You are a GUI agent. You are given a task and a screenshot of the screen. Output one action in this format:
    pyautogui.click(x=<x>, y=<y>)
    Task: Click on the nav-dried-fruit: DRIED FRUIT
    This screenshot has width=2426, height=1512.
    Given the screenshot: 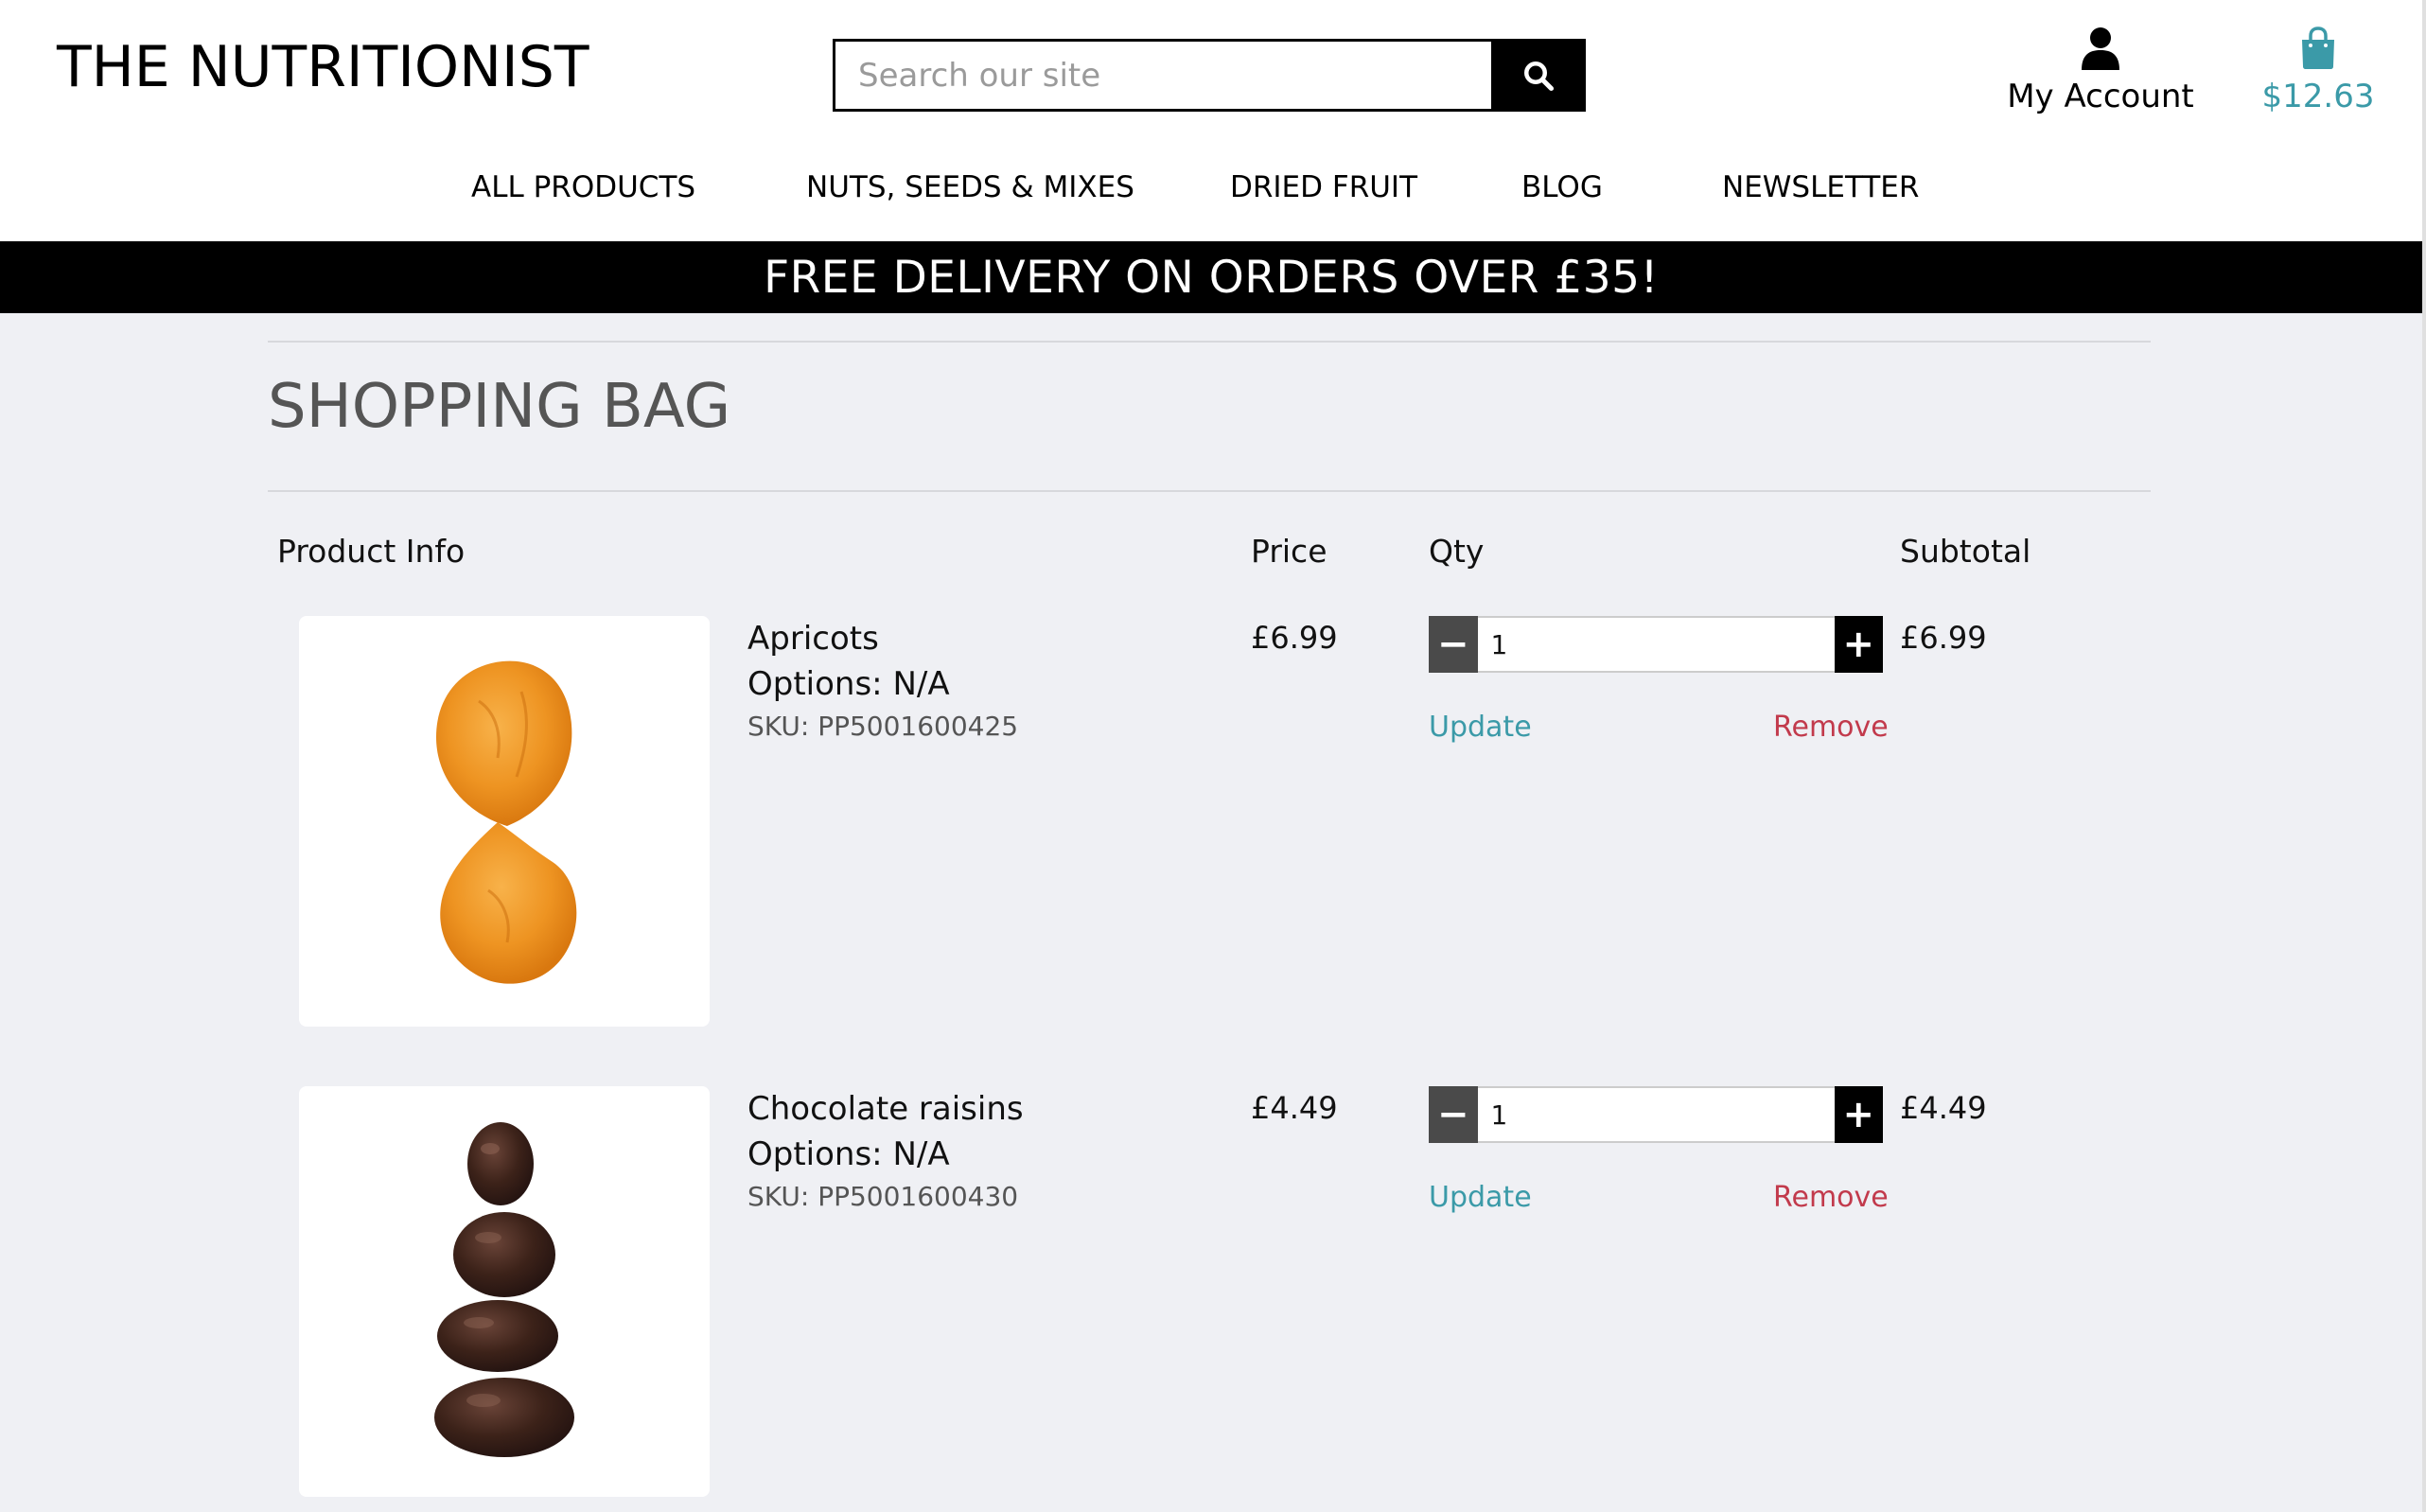 What is the action you would take?
    pyautogui.click(x=1323, y=187)
    